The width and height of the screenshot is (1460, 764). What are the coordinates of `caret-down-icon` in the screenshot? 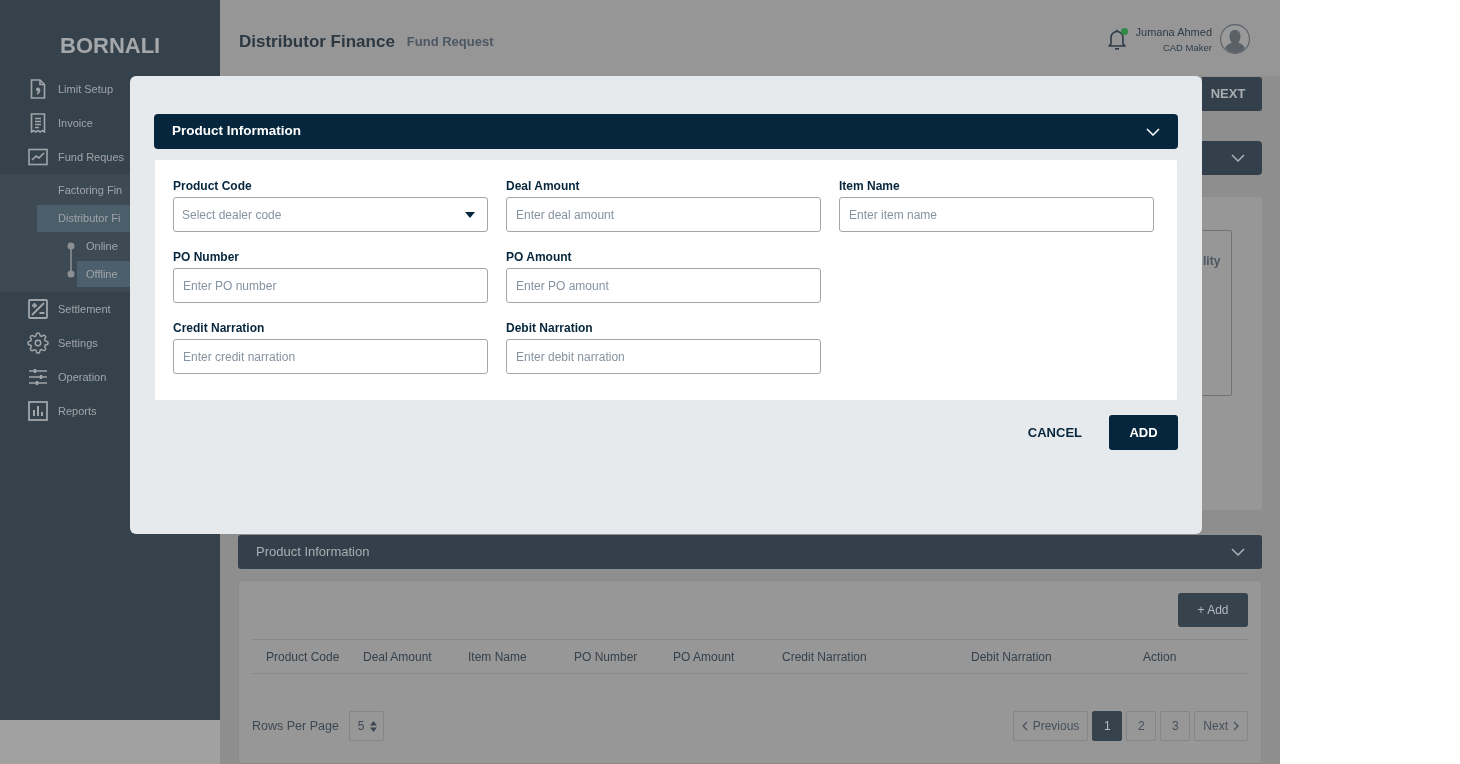 It's located at (470, 214).